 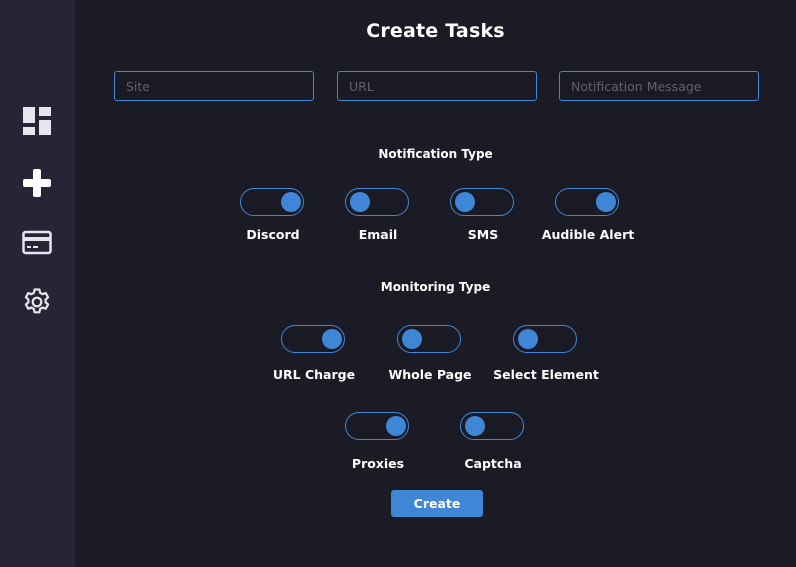 I want to click on discord-label: Discord, so click(x=273, y=234).